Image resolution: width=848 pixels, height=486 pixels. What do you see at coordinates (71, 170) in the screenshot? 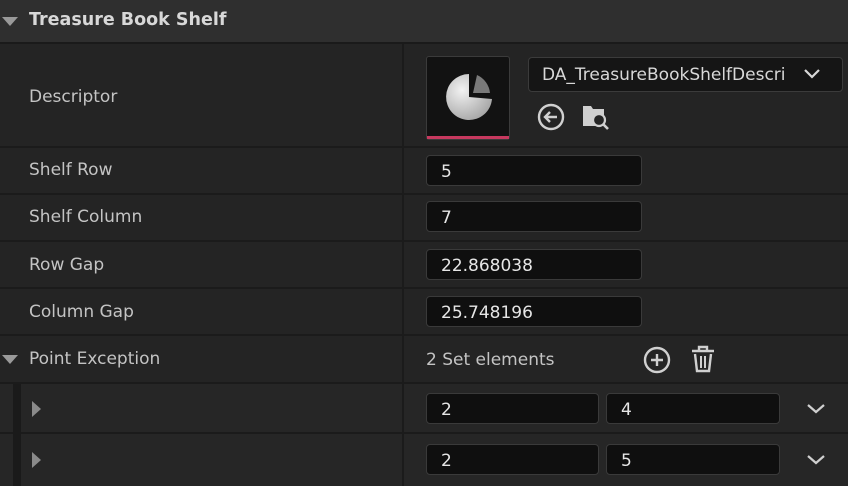
I see `shelf-row-label: Shelf Row` at bounding box center [71, 170].